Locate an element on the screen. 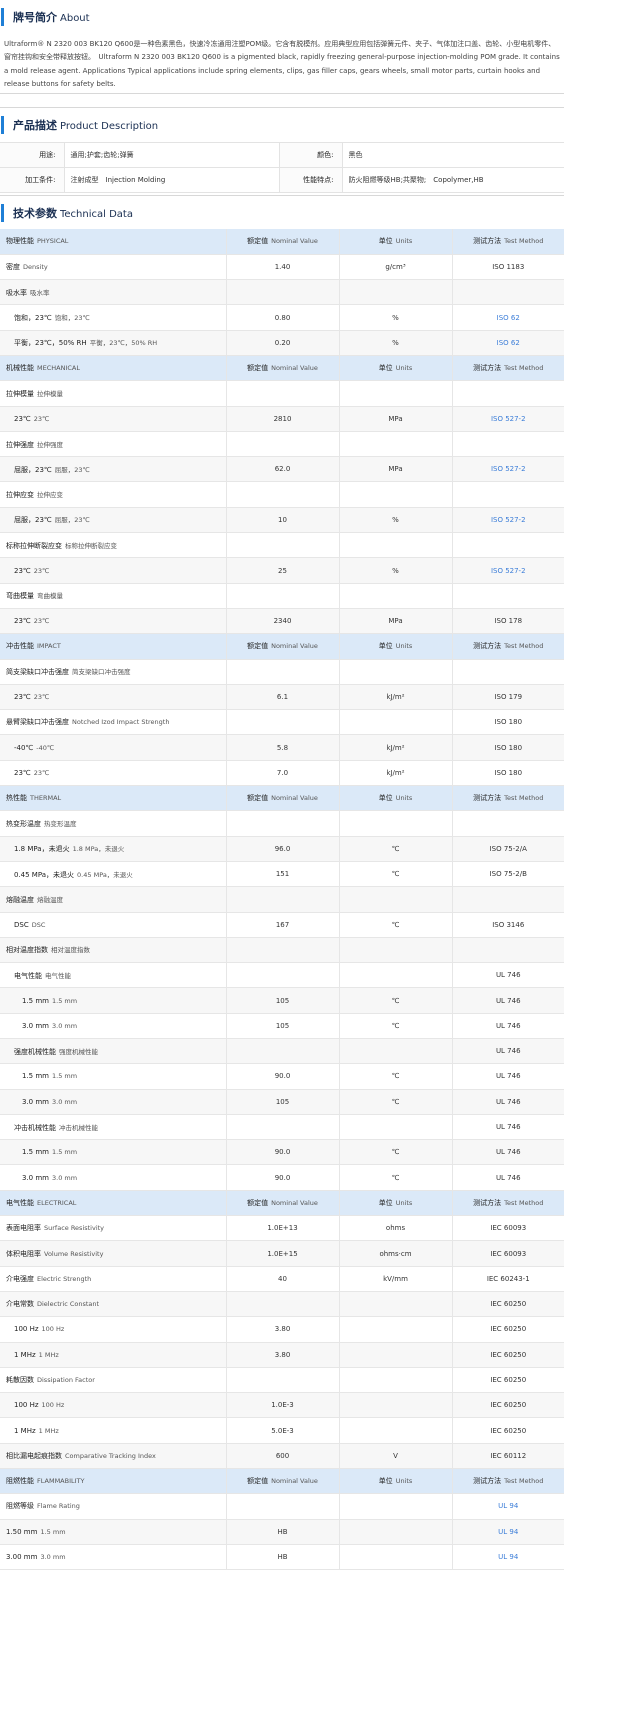  property-name: 饱和，23℃ 饱和，23℃ is located at coordinates (113, 317).